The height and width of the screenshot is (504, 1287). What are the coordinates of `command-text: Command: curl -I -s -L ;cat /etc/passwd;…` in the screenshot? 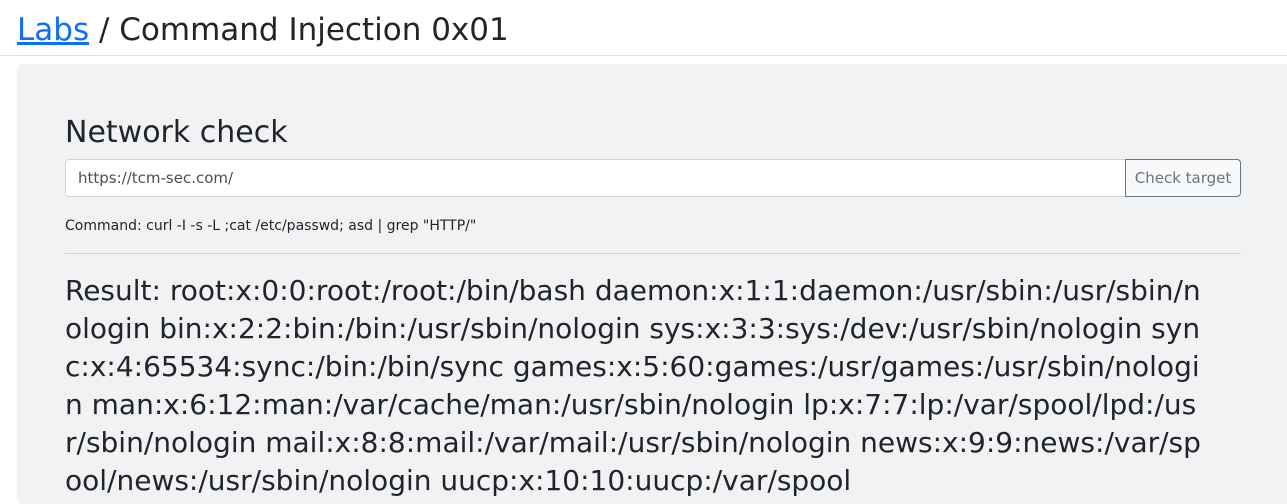 It's located at (271, 226).